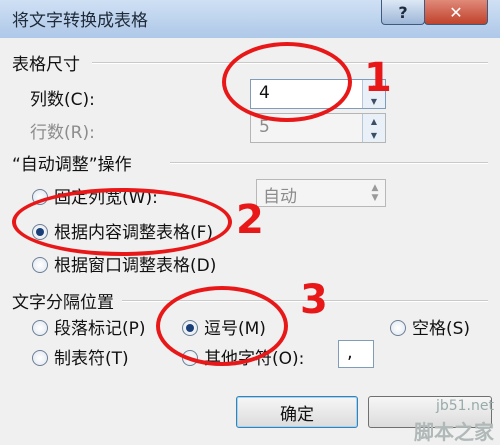 Image resolution: width=500 pixels, height=445 pixels. What do you see at coordinates (441, 329) in the screenshot?
I see `space-label: 空格(S)` at bounding box center [441, 329].